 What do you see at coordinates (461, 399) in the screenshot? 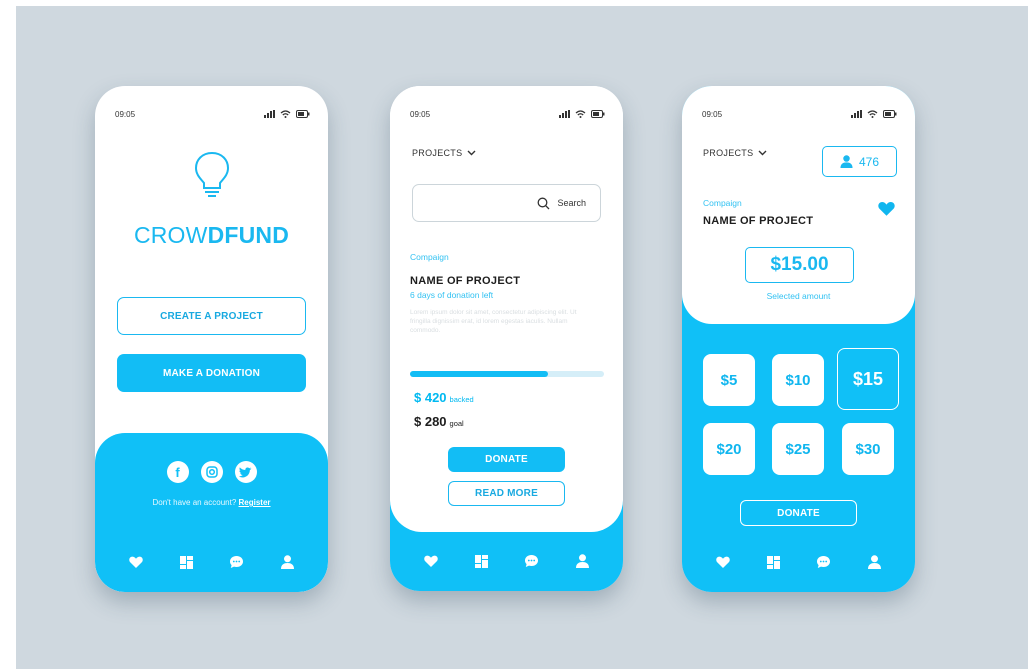
I see `backed-label: backed` at bounding box center [461, 399].